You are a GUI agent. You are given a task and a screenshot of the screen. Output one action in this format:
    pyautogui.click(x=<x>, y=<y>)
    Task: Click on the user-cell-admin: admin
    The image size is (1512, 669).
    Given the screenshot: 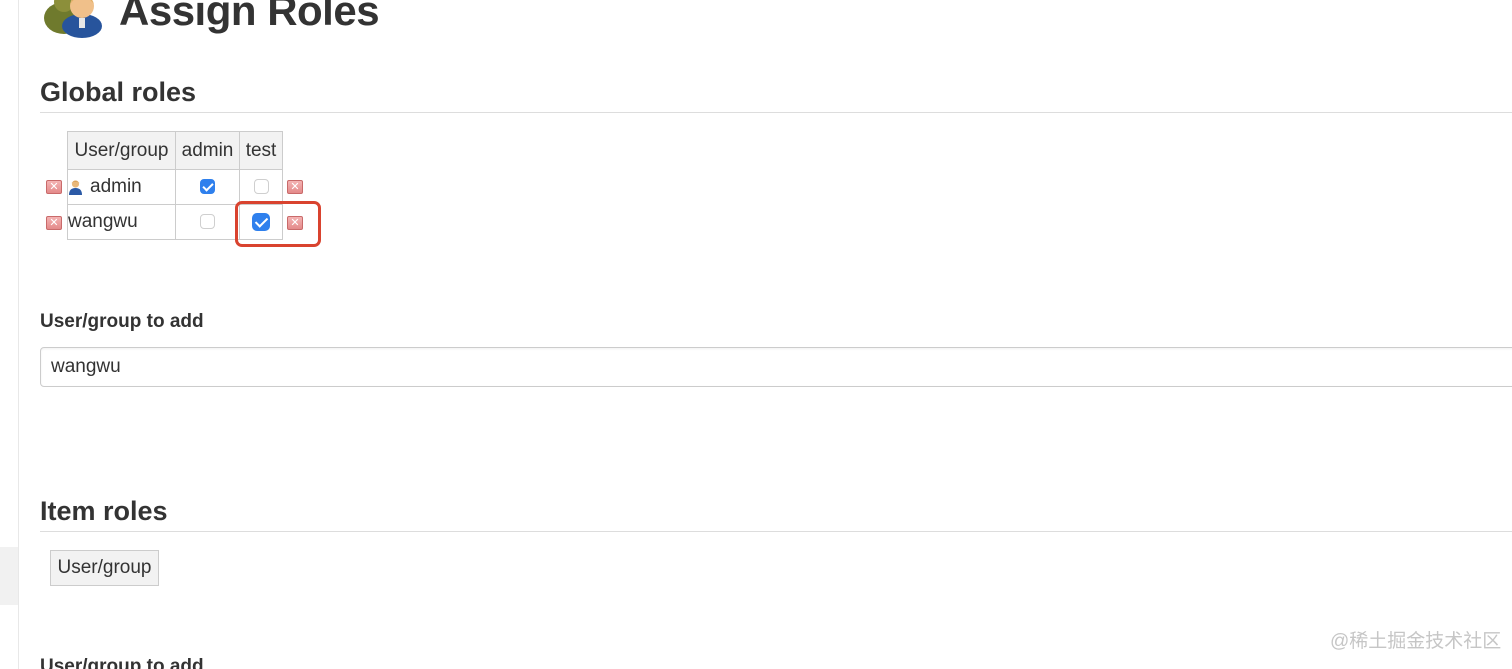 What is the action you would take?
    pyautogui.click(x=121, y=187)
    